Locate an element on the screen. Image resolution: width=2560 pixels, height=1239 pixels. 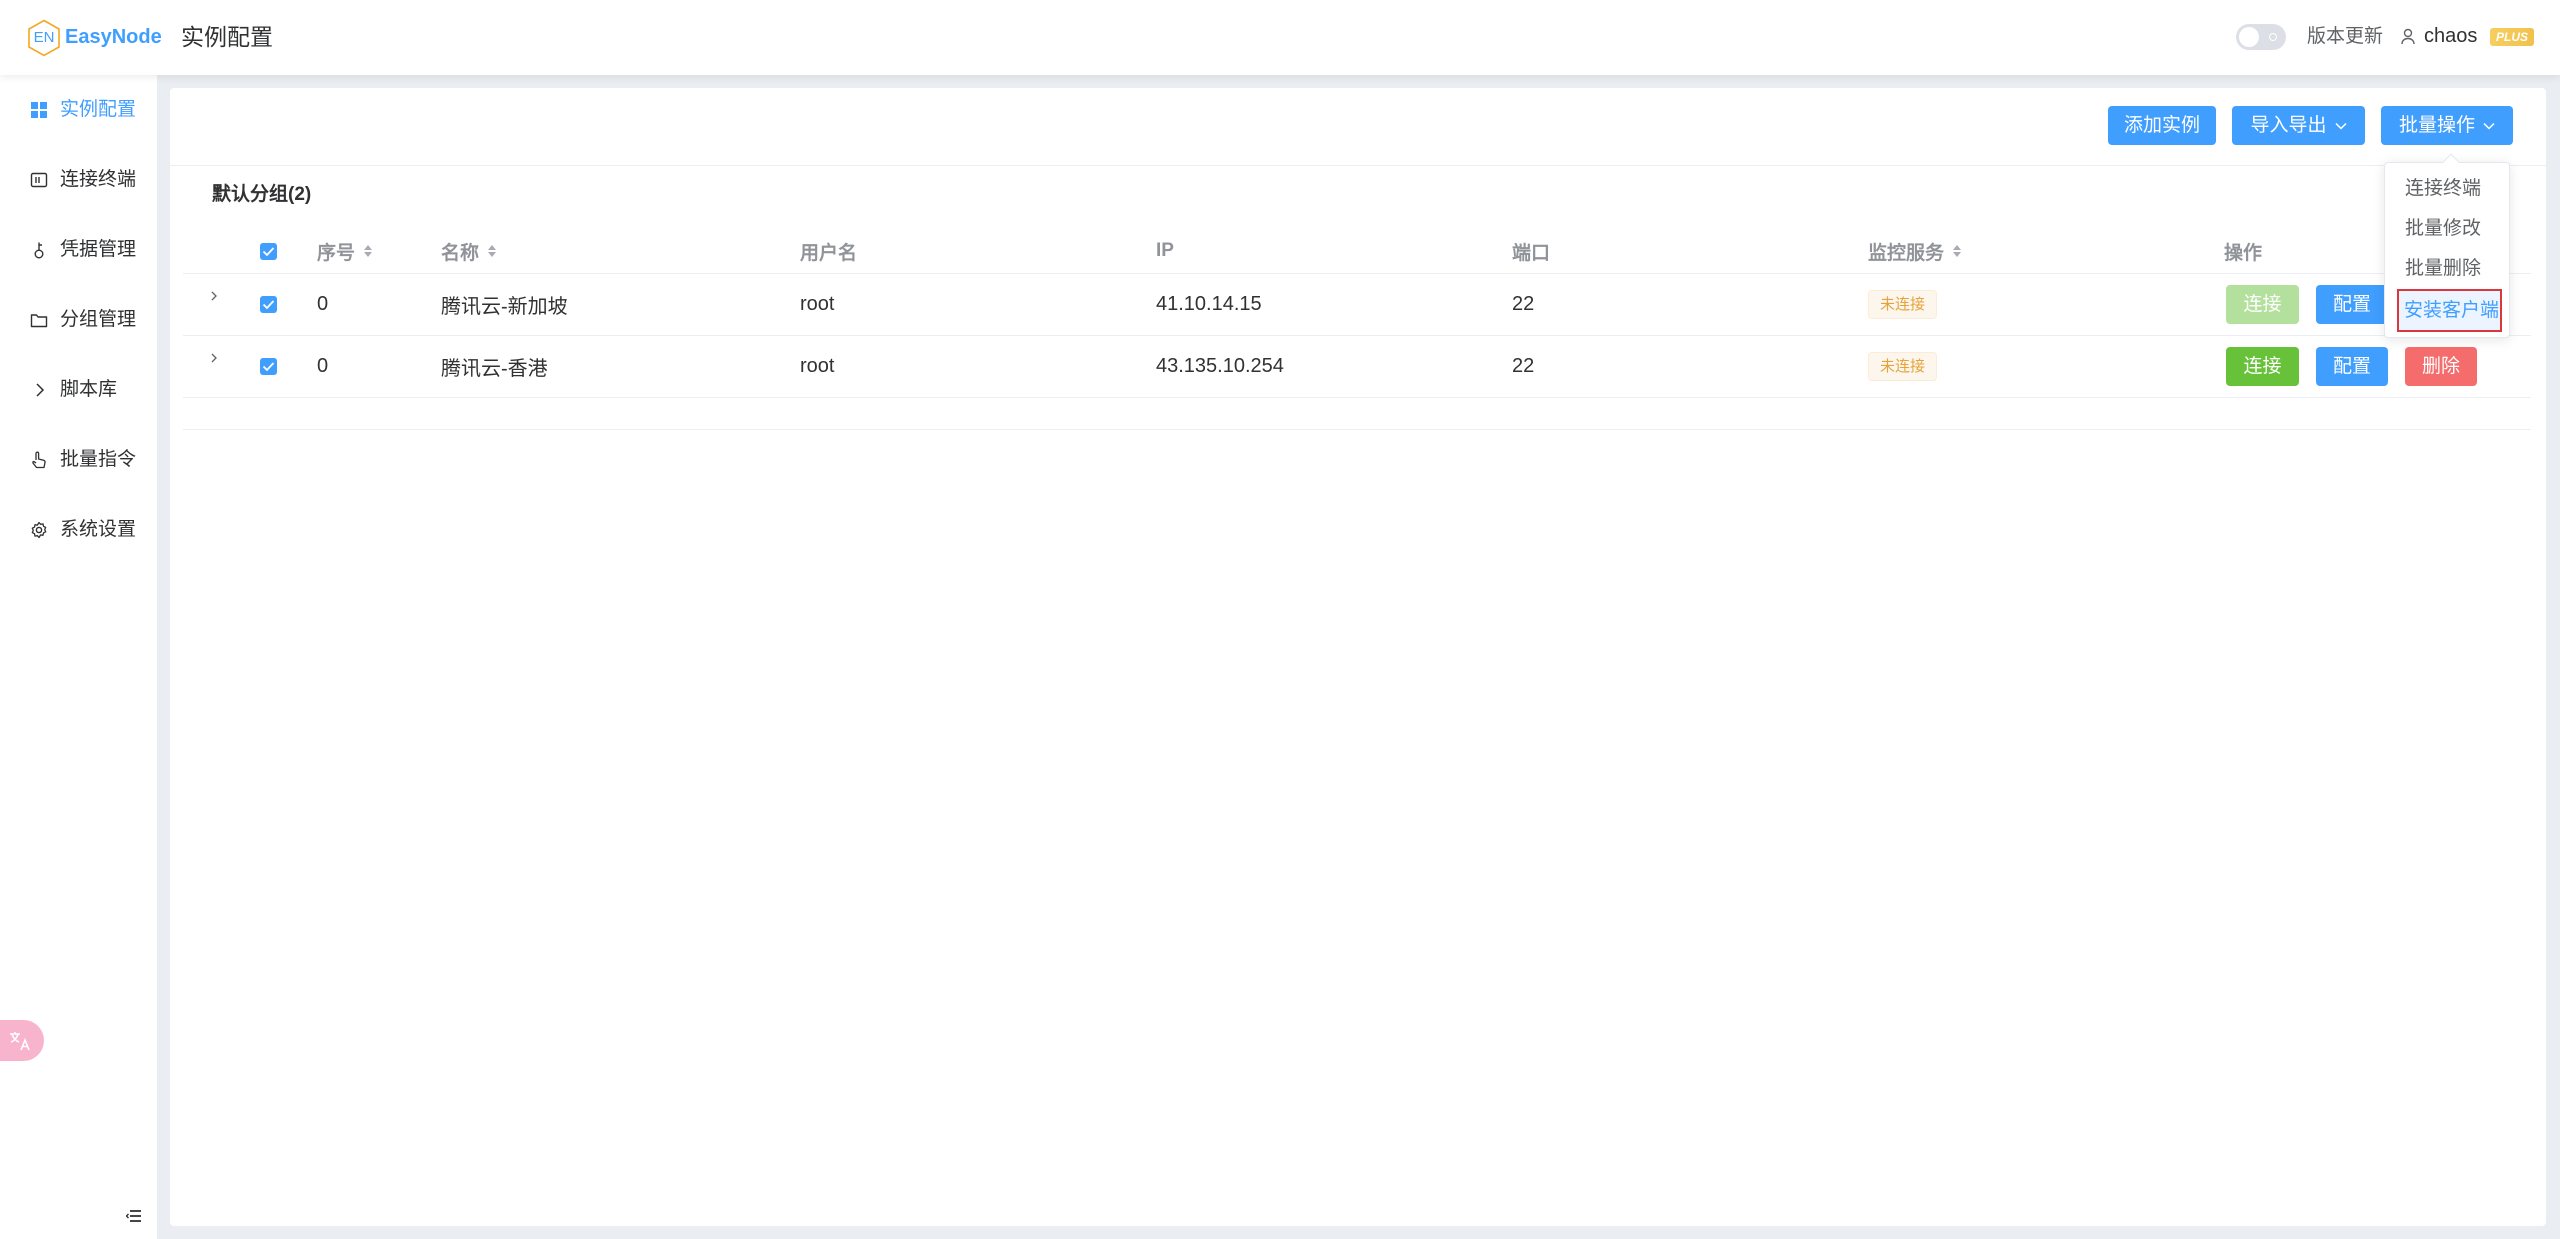
translate-float-button is located at coordinates (22, 1040).